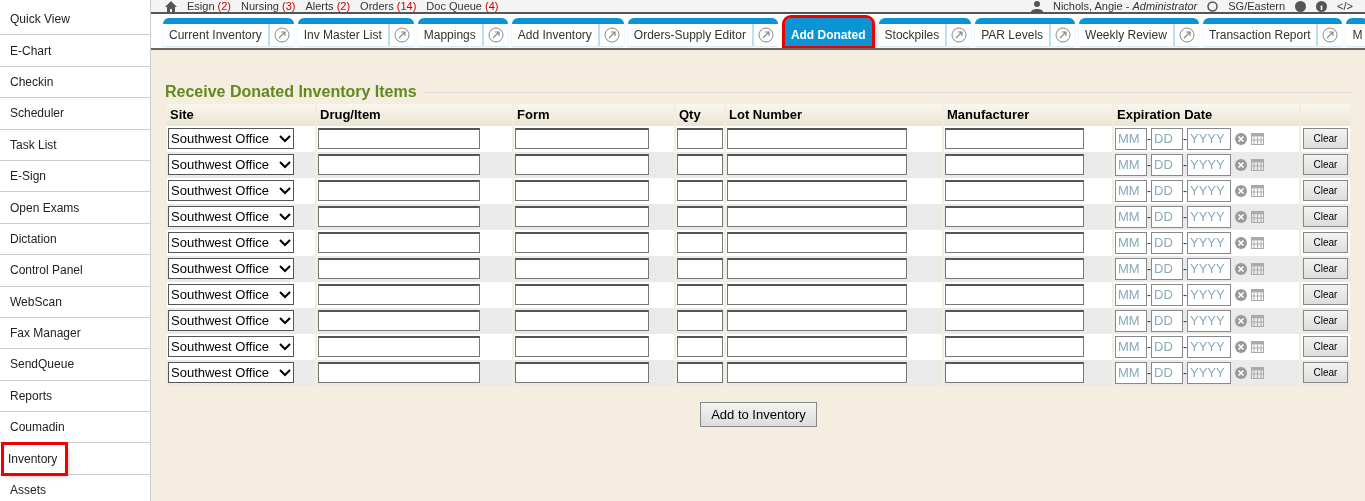  I want to click on tab: Mappings, so click(462, 32).